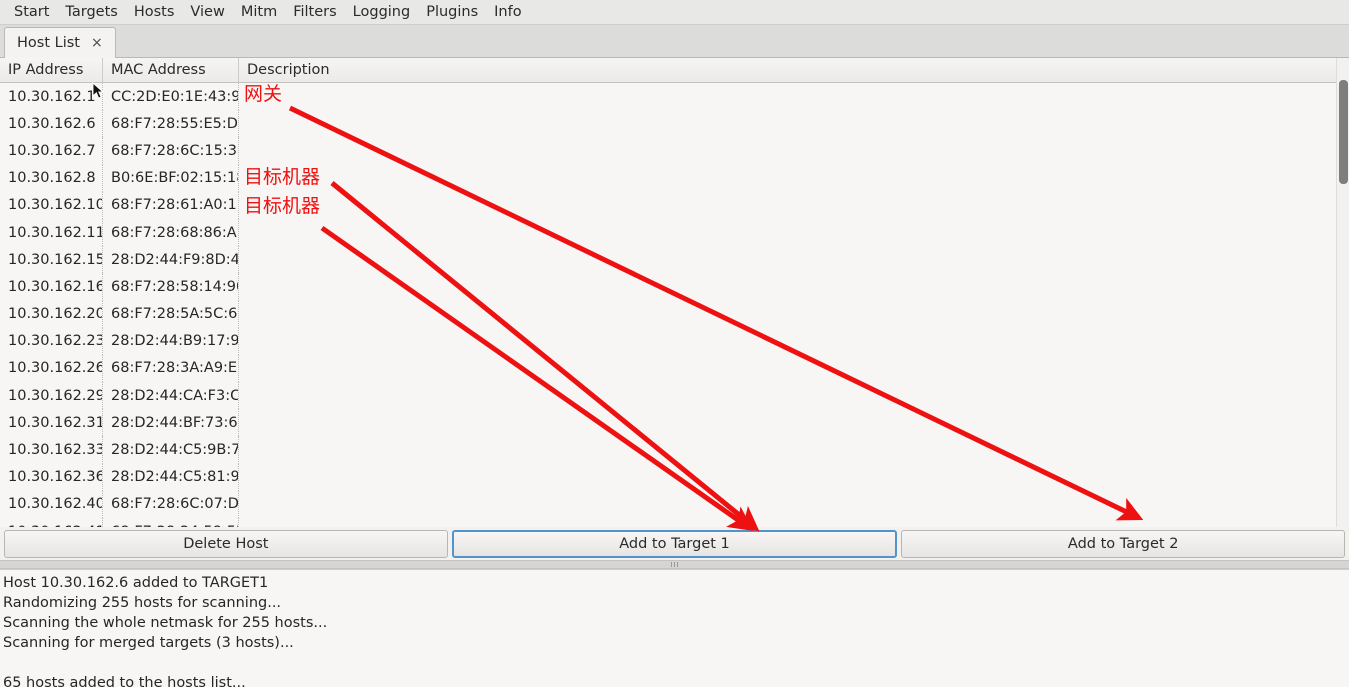 Image resolution: width=1349 pixels, height=687 pixels. What do you see at coordinates (452, 12) in the screenshot?
I see `menu-item-plugins: Plugins` at bounding box center [452, 12].